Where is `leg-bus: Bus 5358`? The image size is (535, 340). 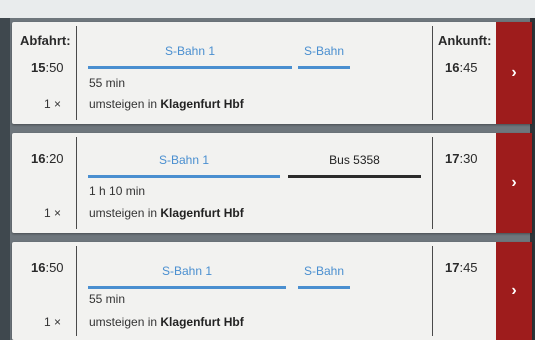 leg-bus: Bus 5358 is located at coordinates (354, 166).